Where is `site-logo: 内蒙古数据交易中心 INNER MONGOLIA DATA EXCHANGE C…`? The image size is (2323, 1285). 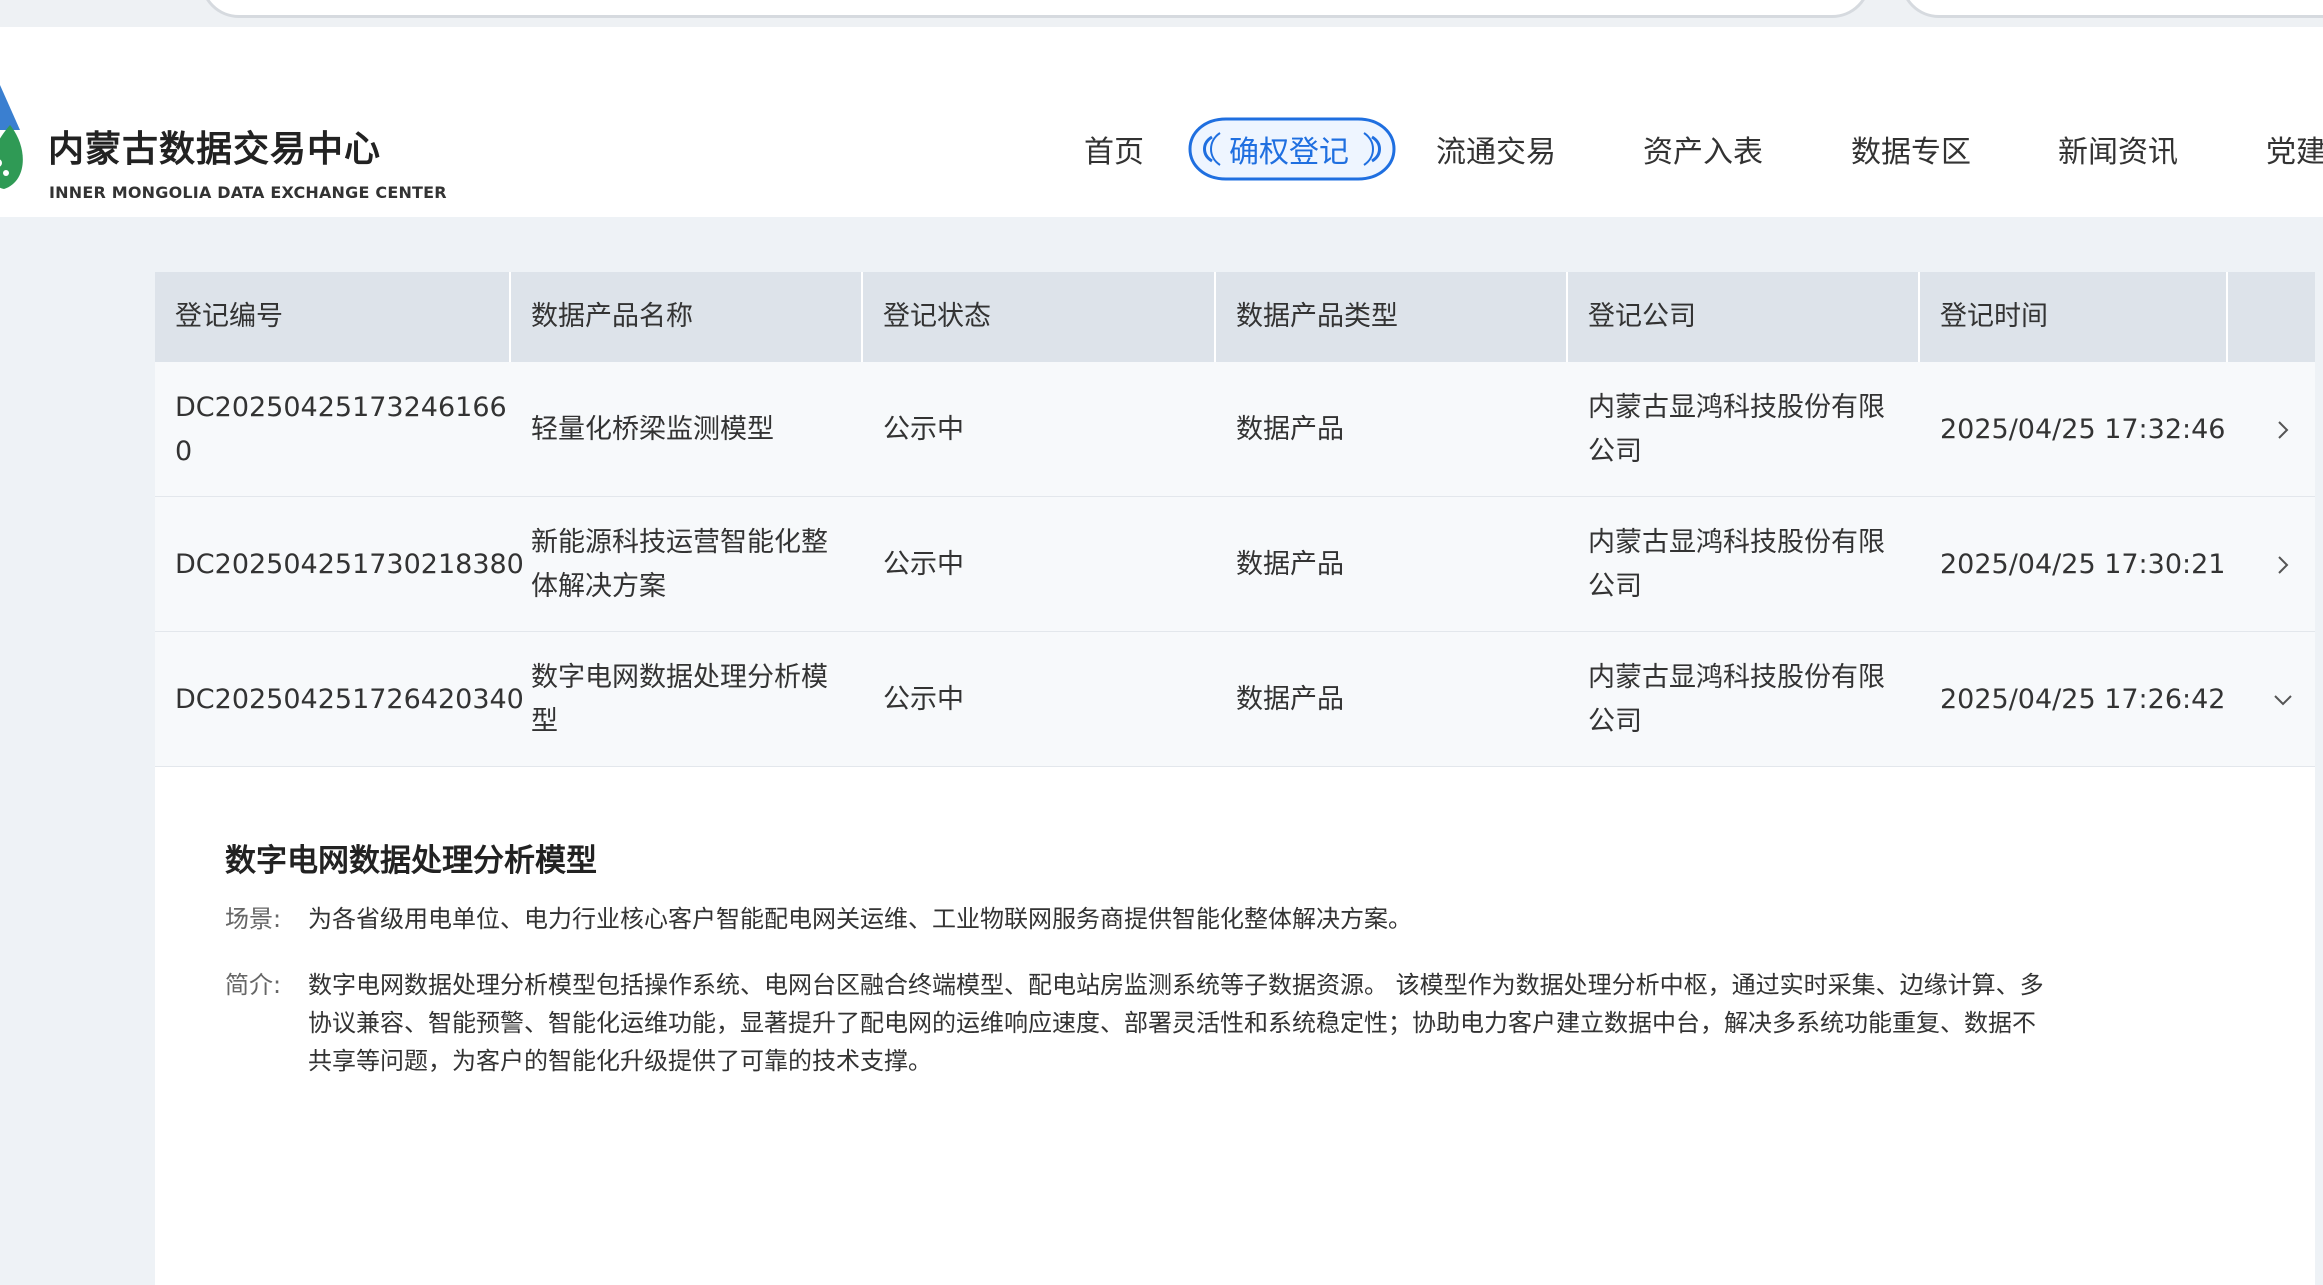 site-logo: 内蒙古数据交易中心 INNER MONGOLIA DATA EXCHANGE C… is located at coordinates (230, 142).